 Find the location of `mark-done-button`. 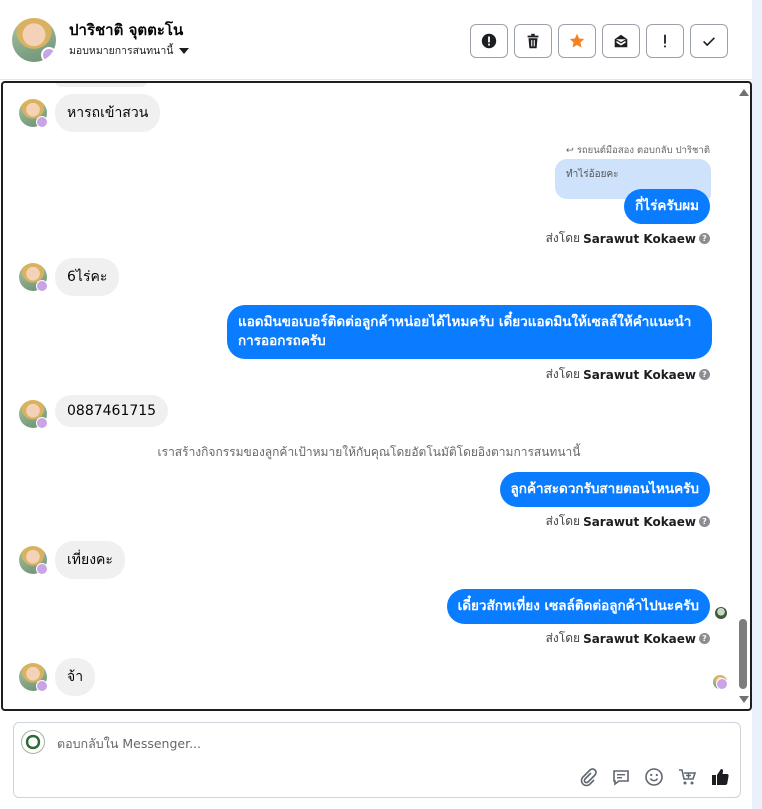

mark-done-button is located at coordinates (709, 41).